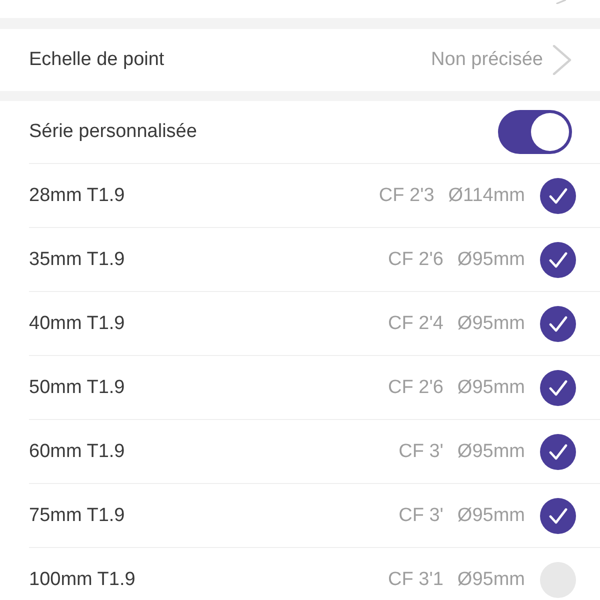 Image resolution: width=600 pixels, height=600 pixels. I want to click on close-focus: CF 2'3, so click(406, 195).